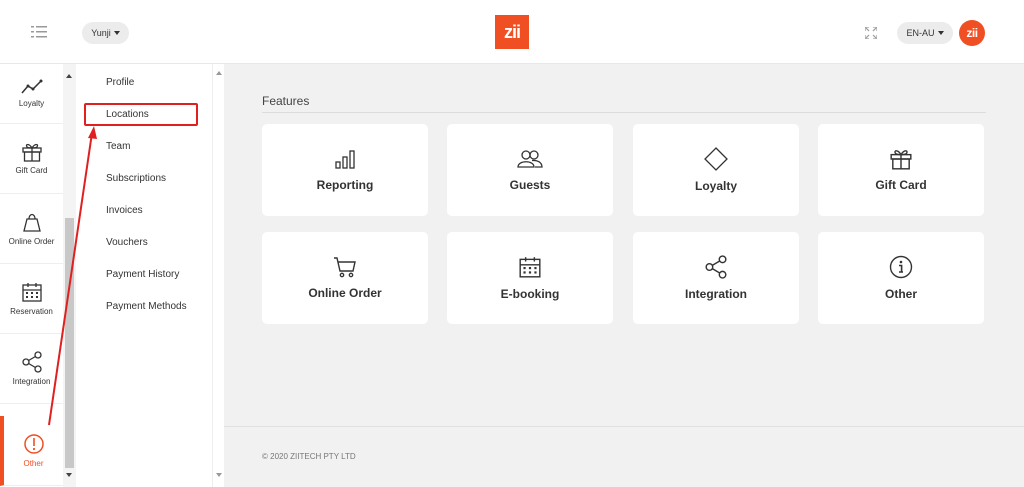  What do you see at coordinates (127, 242) in the screenshot?
I see `submenu-item-vouchers: Vouchers` at bounding box center [127, 242].